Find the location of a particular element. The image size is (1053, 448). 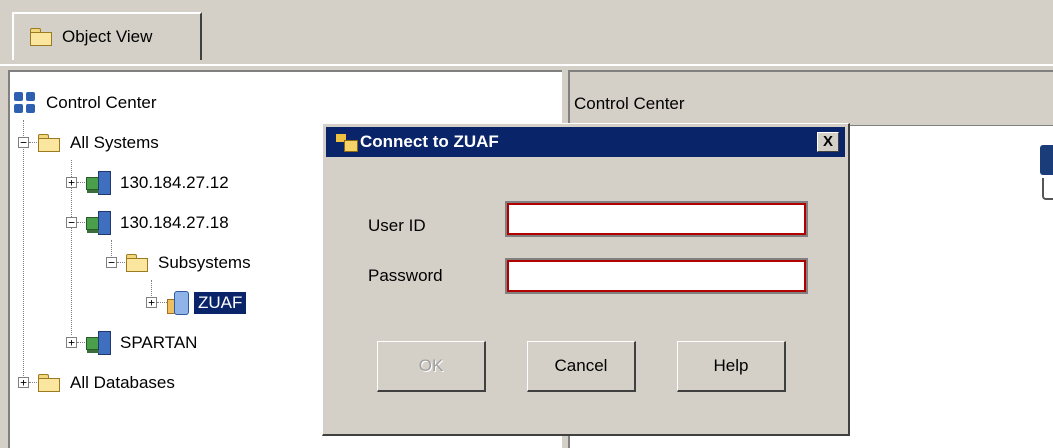

tree-item-zuaf: ZUAF is located at coordinates (206, 303).